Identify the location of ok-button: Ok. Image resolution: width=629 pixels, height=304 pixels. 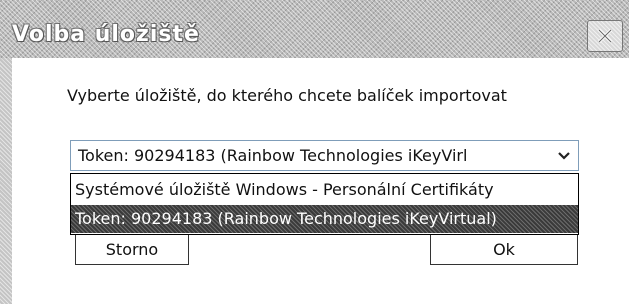
(504, 250).